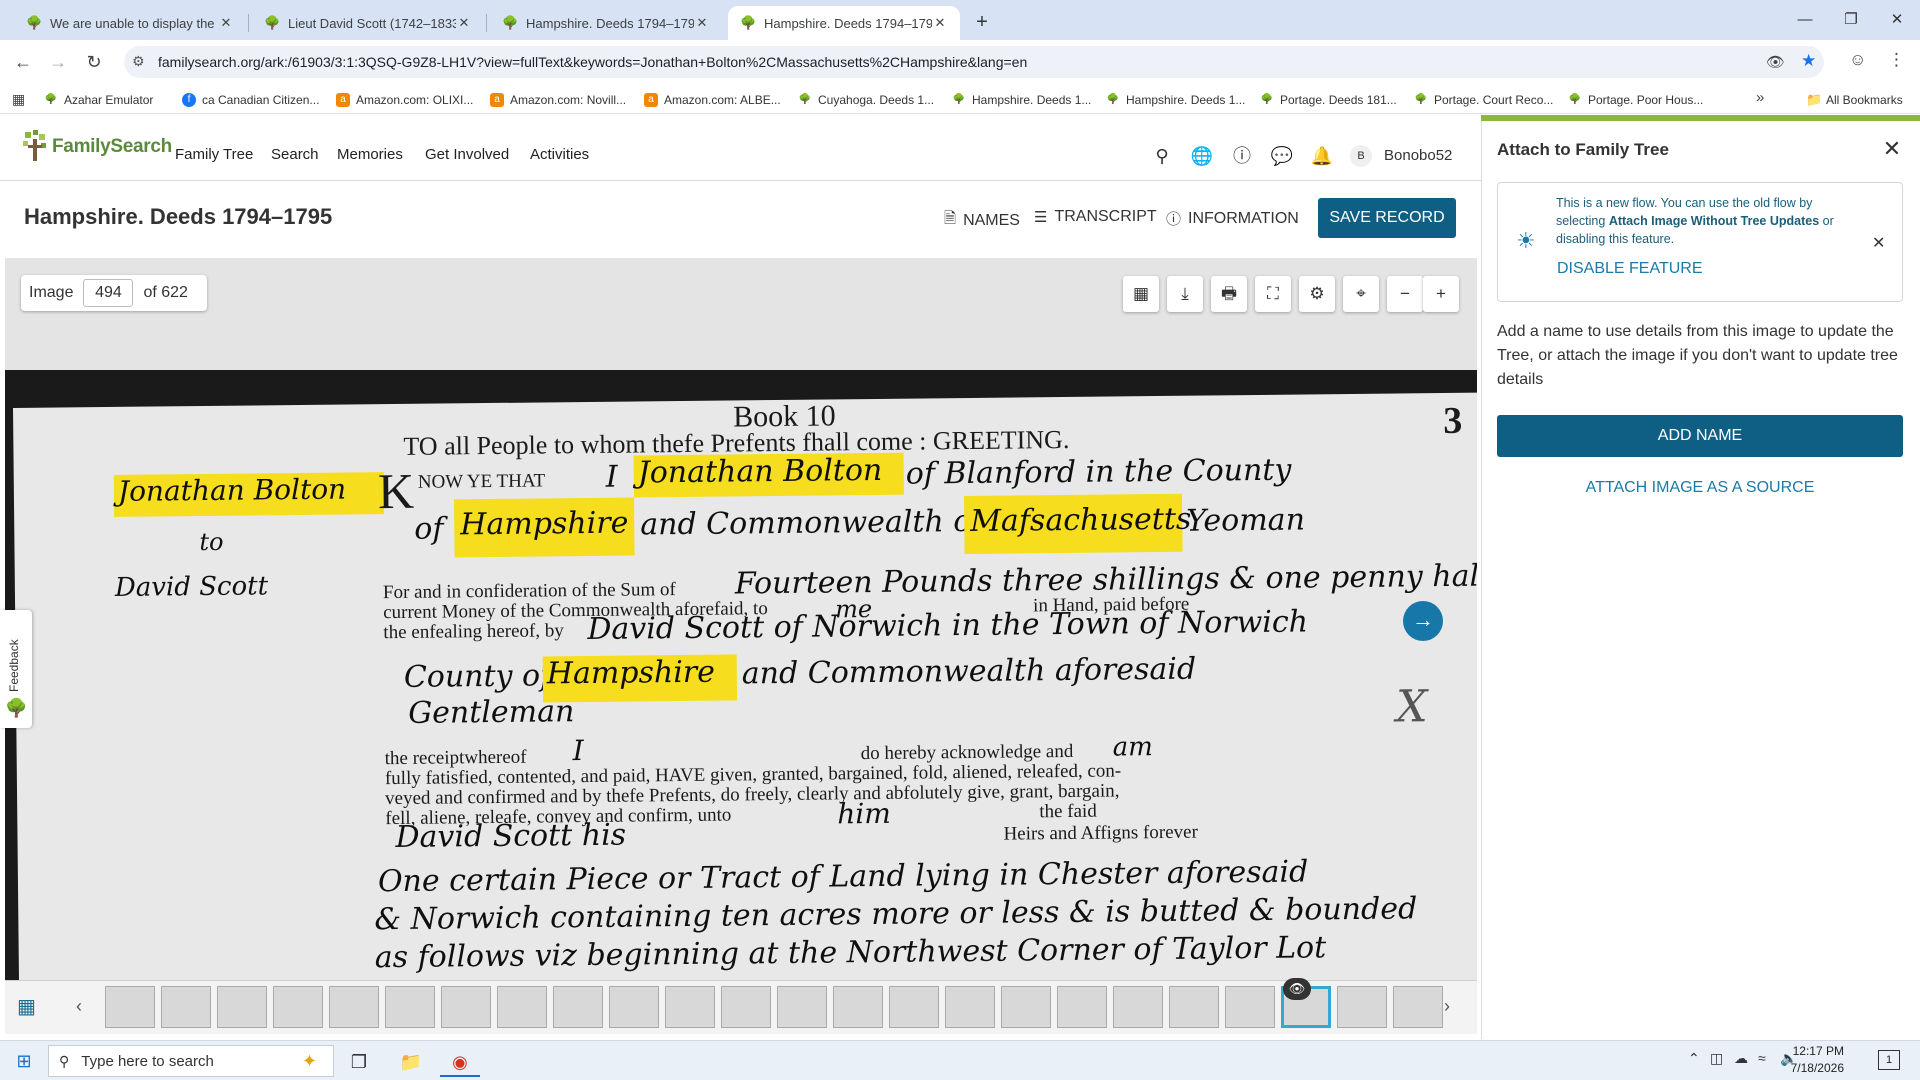  Describe the element at coordinates (1889, 1060) in the screenshot. I see `notification-center-icon: 1` at that location.